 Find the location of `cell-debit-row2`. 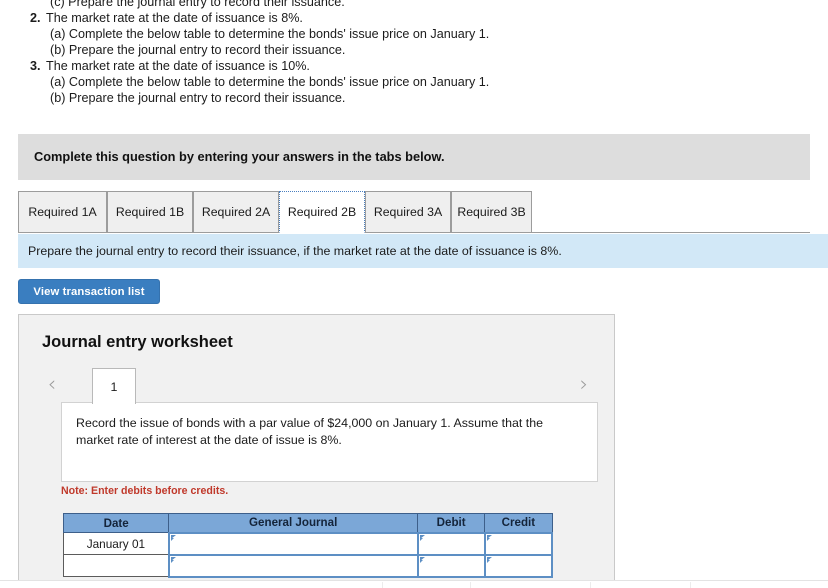

cell-debit-row2 is located at coordinates (451, 565).